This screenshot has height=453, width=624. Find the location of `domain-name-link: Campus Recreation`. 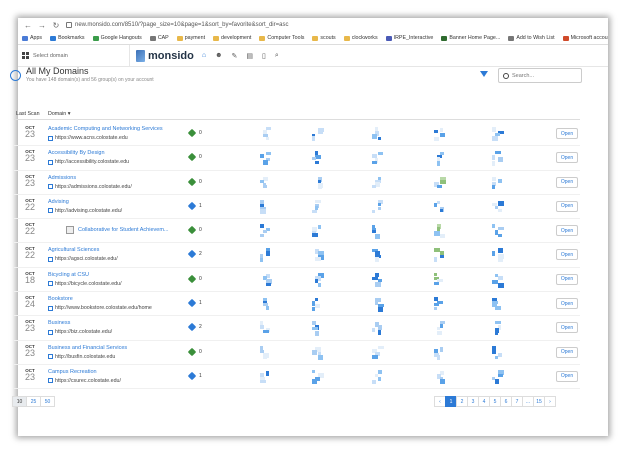

domain-name-link: Campus Recreation is located at coordinates (72, 372).